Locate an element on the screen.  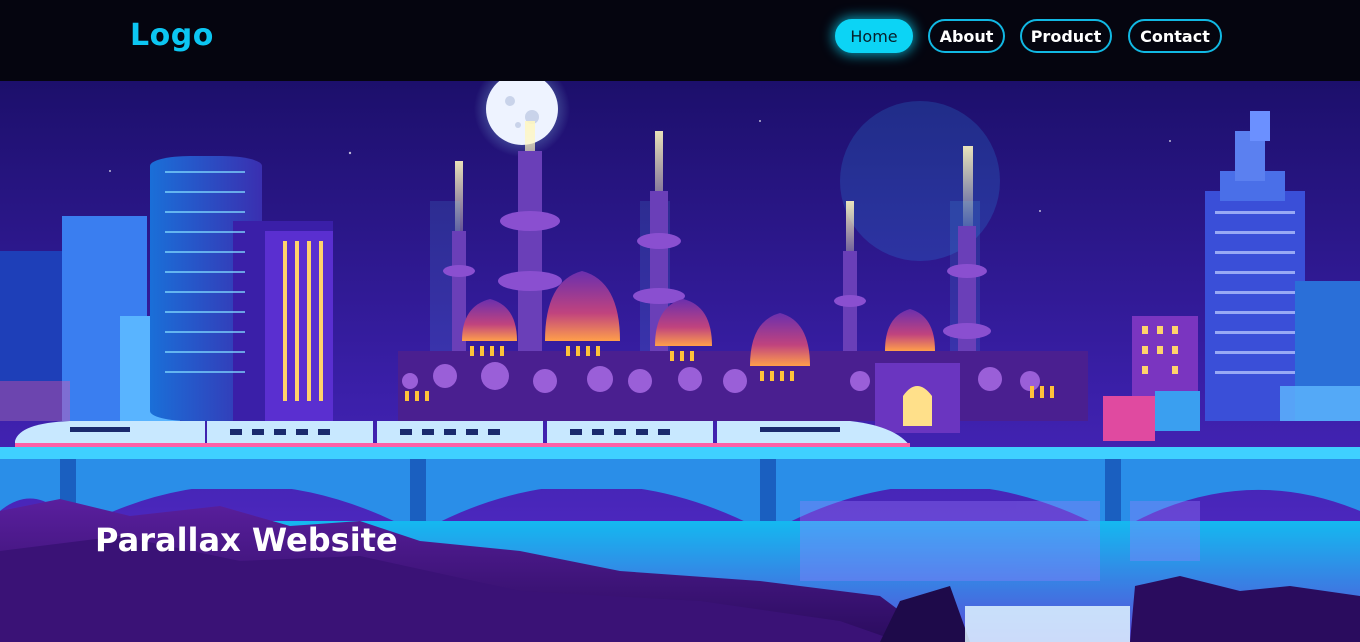
nav-home-button: Home is located at coordinates (874, 36).